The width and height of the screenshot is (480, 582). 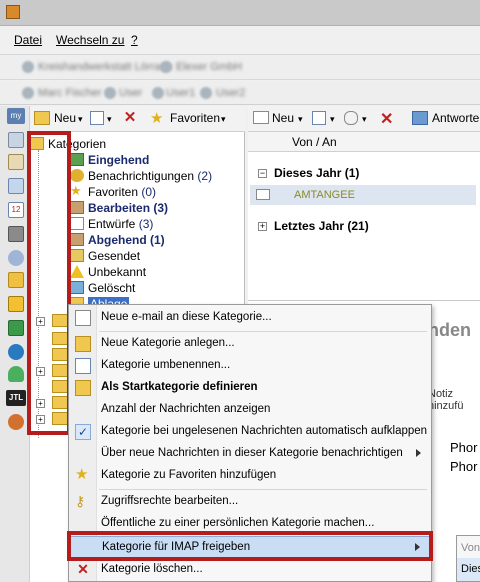 I want to click on group-dieses-jahr: Dieses Jahr (1), so click(x=316, y=173).